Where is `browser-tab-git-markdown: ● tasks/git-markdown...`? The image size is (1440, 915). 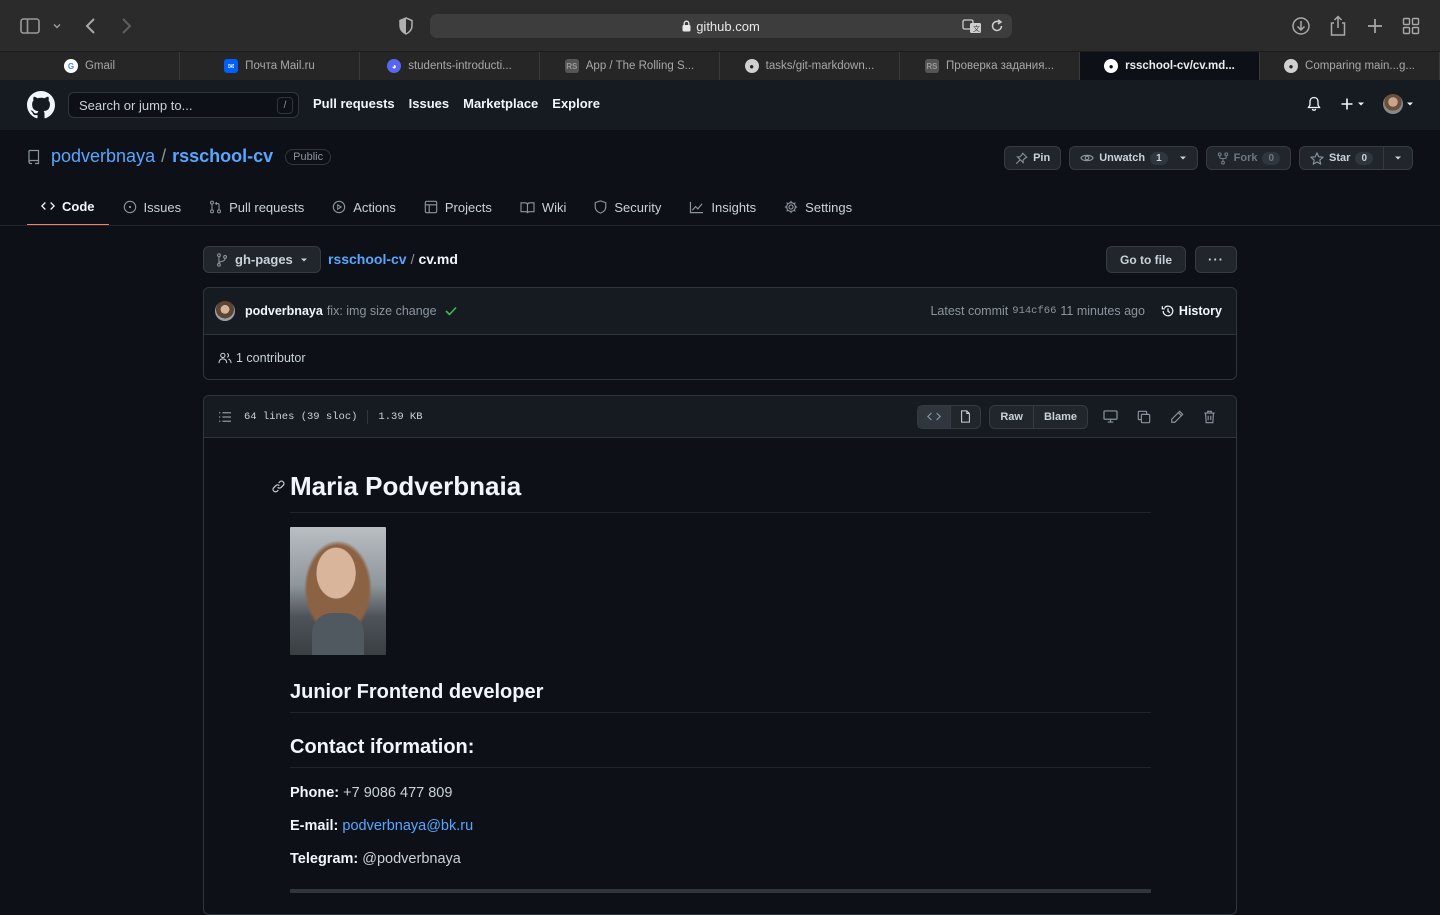 browser-tab-git-markdown: ● tasks/git-markdown... is located at coordinates (810, 66).